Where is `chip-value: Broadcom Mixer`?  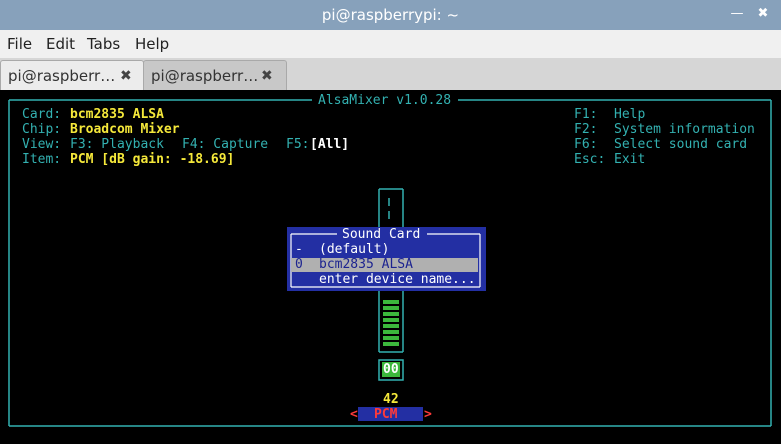
chip-value: Broadcom Mixer is located at coordinates (125, 129).